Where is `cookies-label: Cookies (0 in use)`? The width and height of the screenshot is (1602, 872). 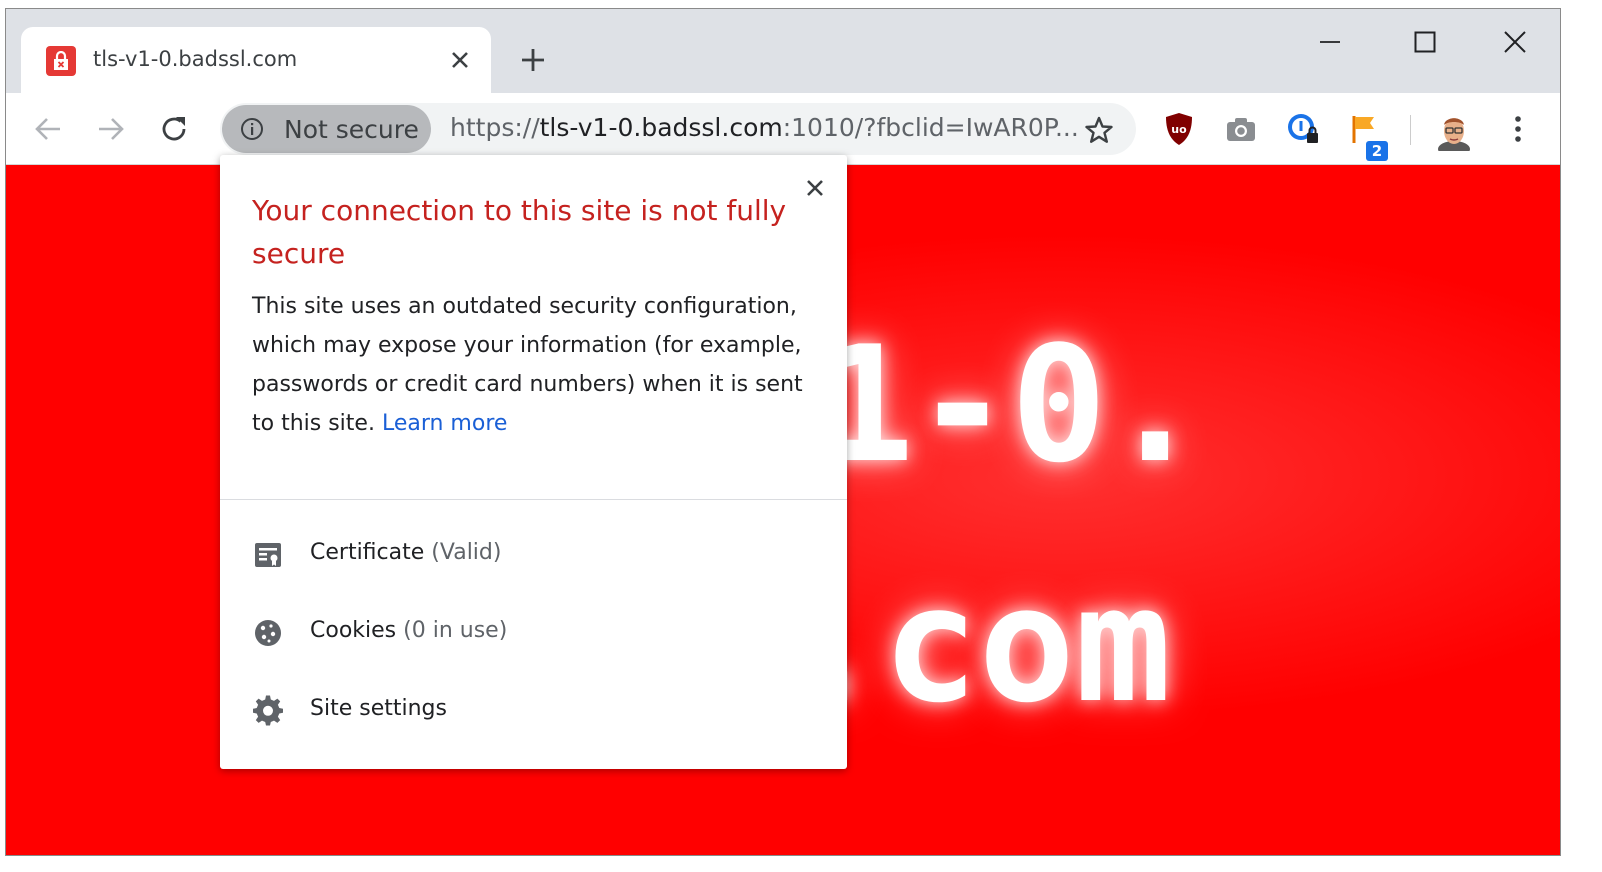 cookies-label: Cookies (0 in use) is located at coordinates (408, 630).